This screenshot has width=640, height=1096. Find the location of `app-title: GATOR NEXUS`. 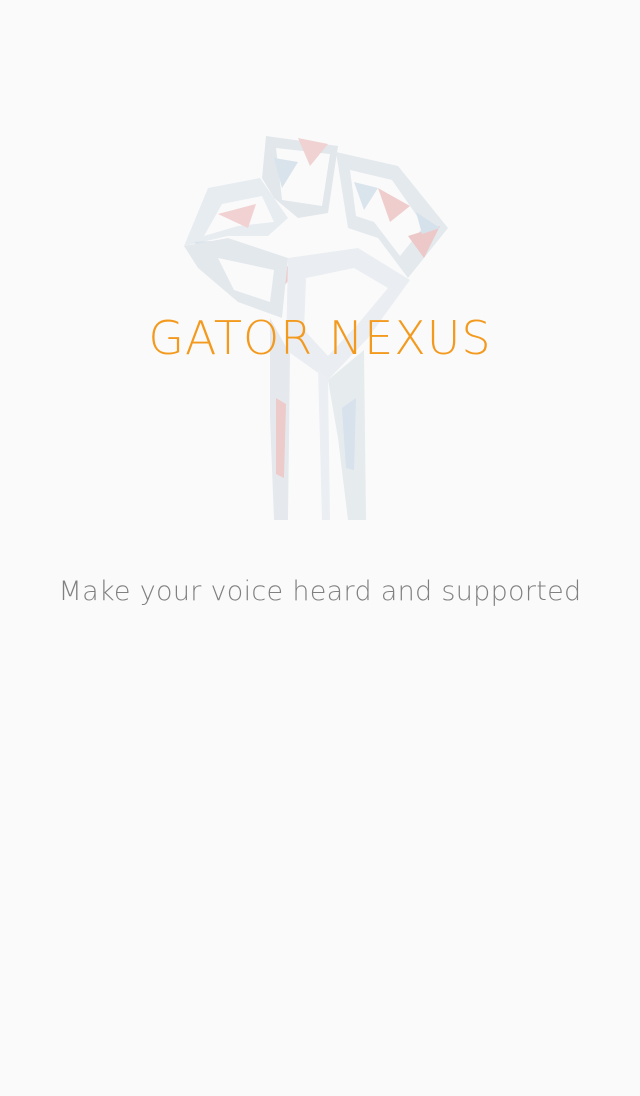

app-title: GATOR NEXUS is located at coordinates (320, 338).